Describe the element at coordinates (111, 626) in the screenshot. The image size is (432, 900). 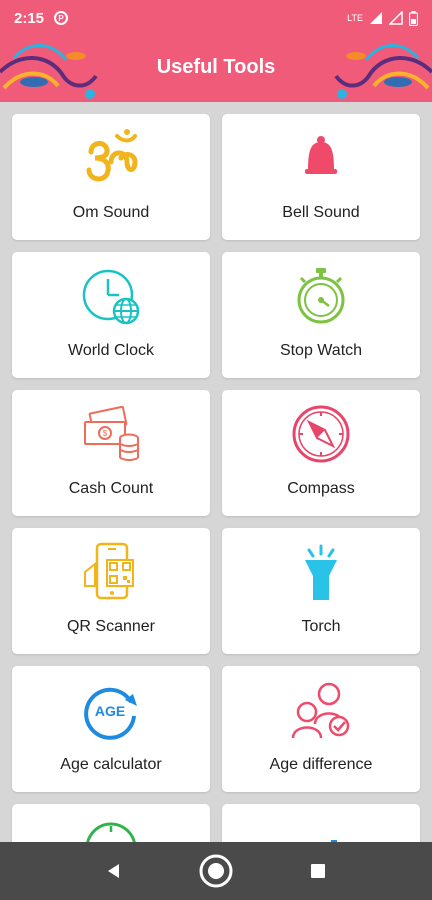
I see `tool-label: QR Scanner` at that location.